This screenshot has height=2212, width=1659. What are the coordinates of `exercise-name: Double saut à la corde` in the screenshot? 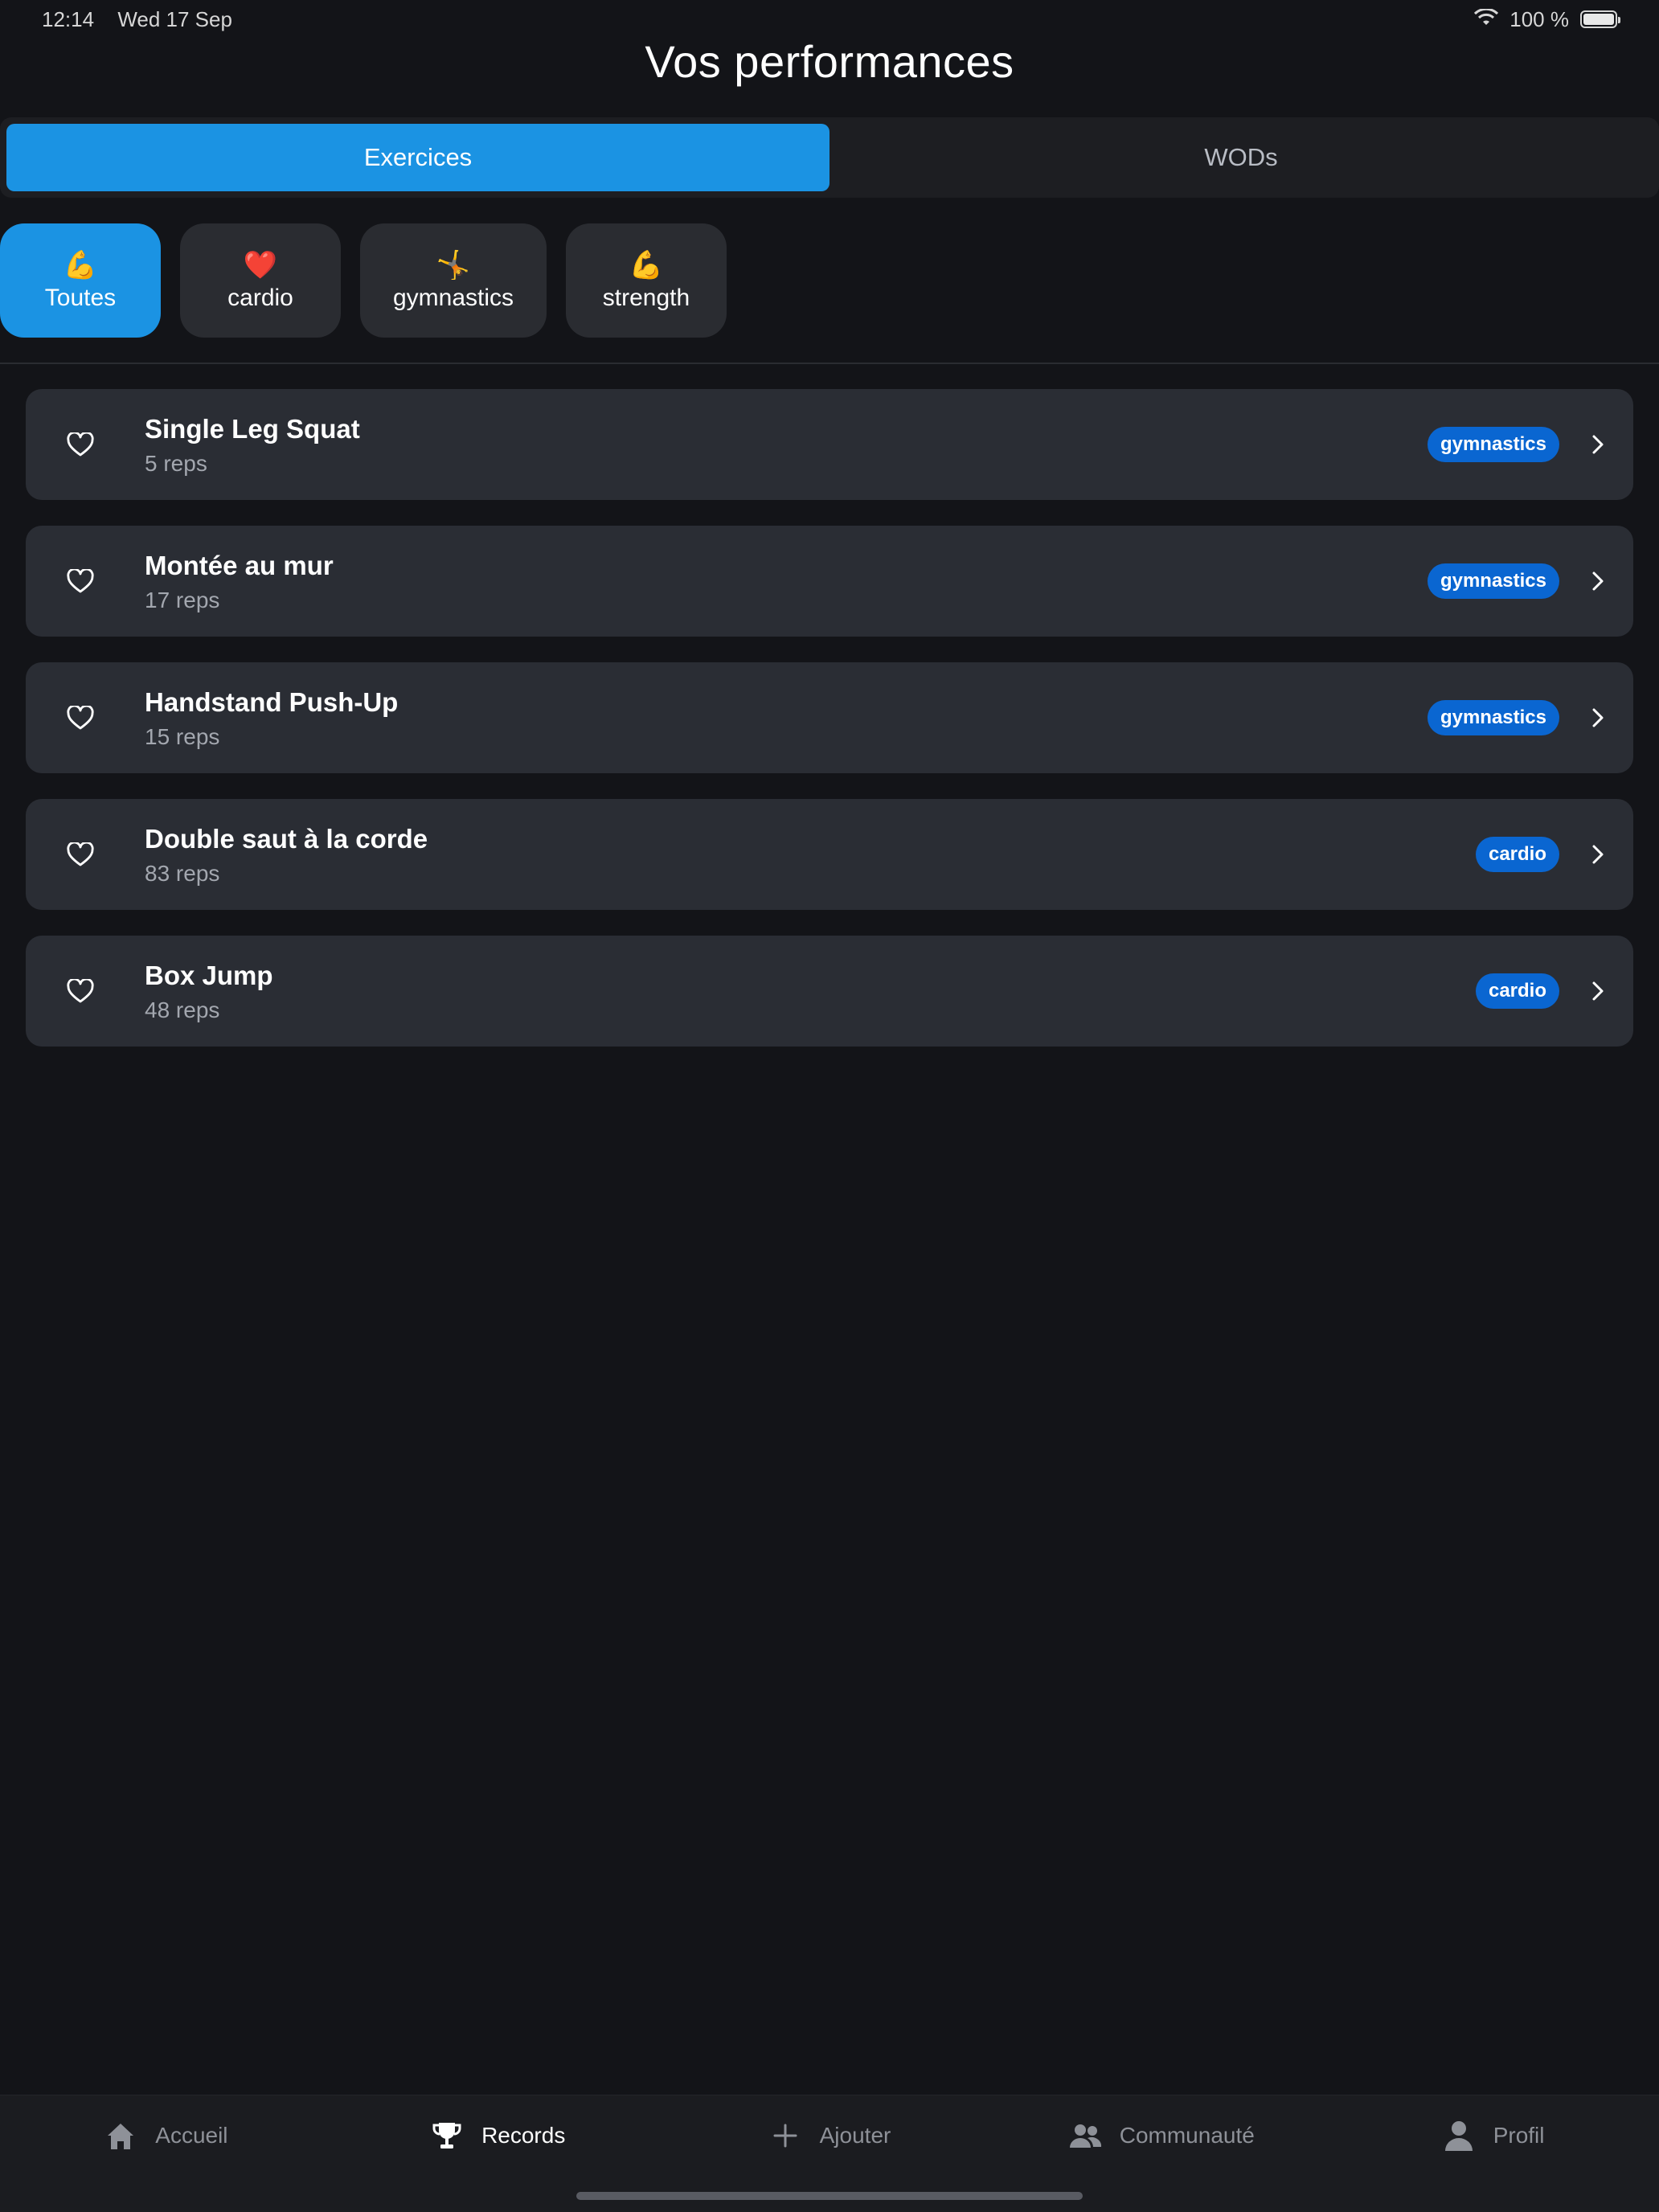 It's located at (286, 839).